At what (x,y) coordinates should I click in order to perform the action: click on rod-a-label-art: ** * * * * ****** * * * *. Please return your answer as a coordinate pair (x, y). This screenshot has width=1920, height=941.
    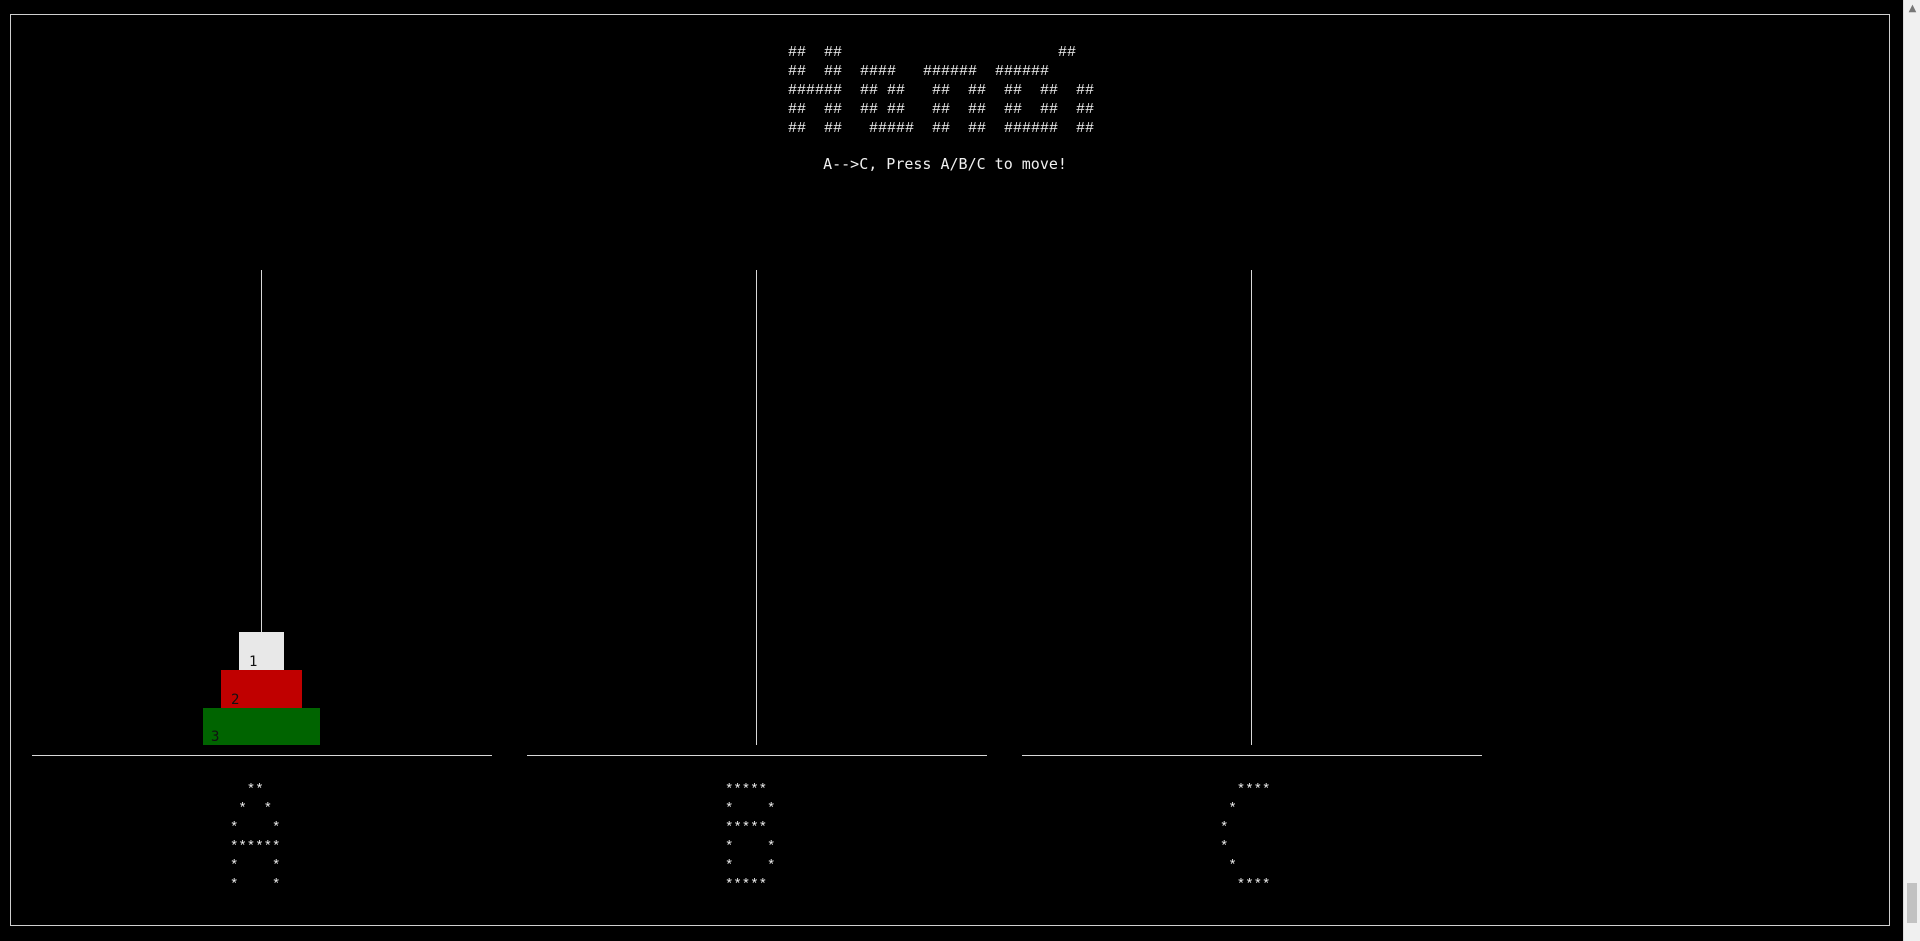
    Looking at the image, I should click on (255, 837).